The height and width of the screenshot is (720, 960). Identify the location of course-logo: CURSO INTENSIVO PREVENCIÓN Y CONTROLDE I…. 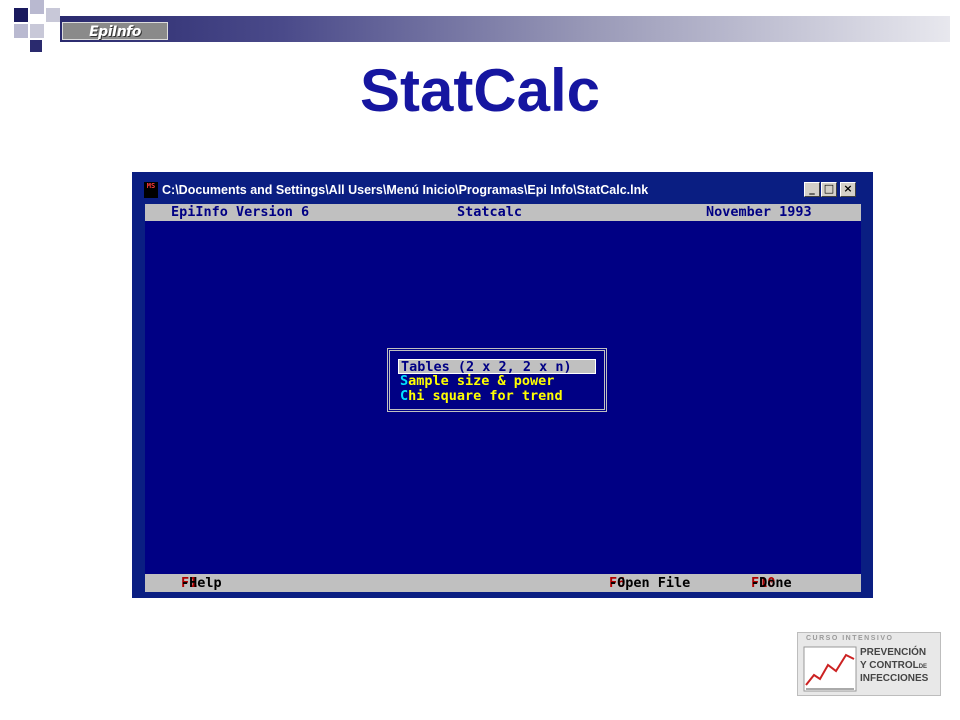
(869, 664).